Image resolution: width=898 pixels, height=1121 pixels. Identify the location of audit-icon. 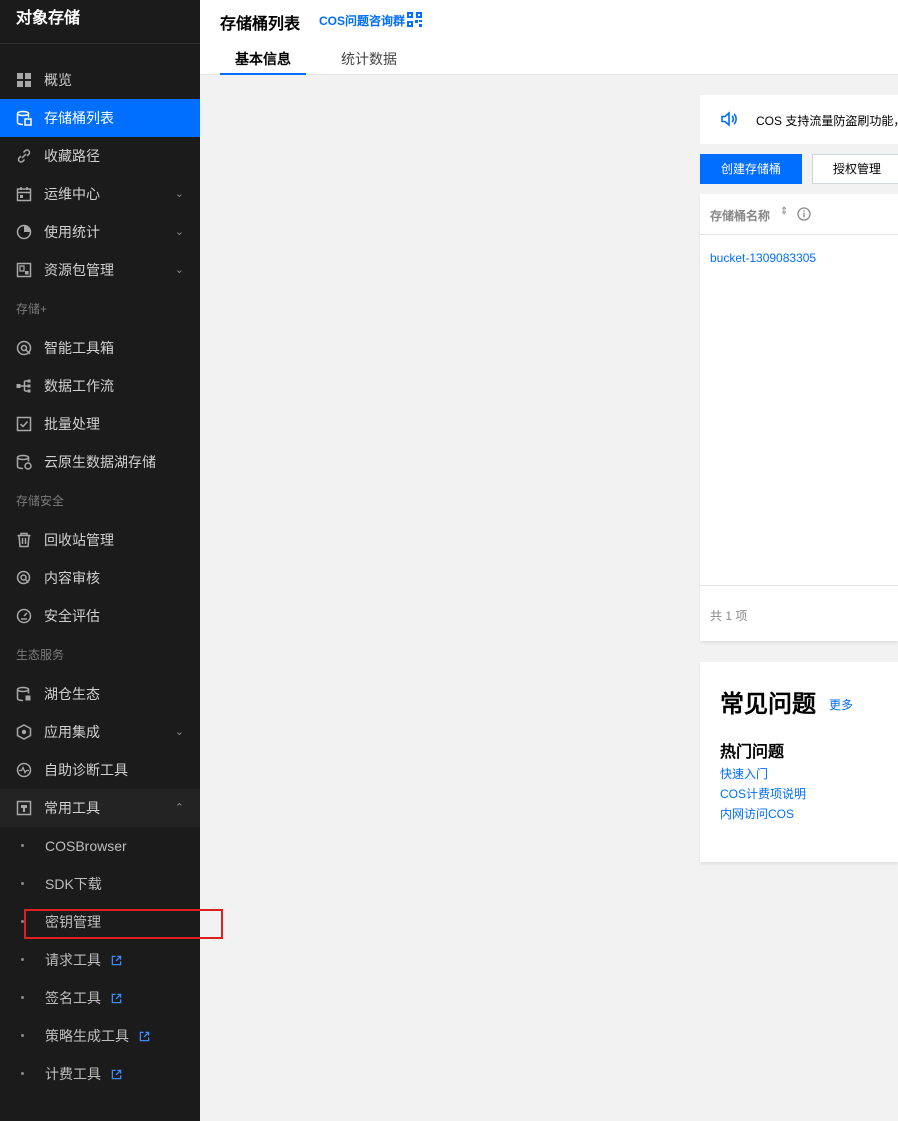
(23, 577).